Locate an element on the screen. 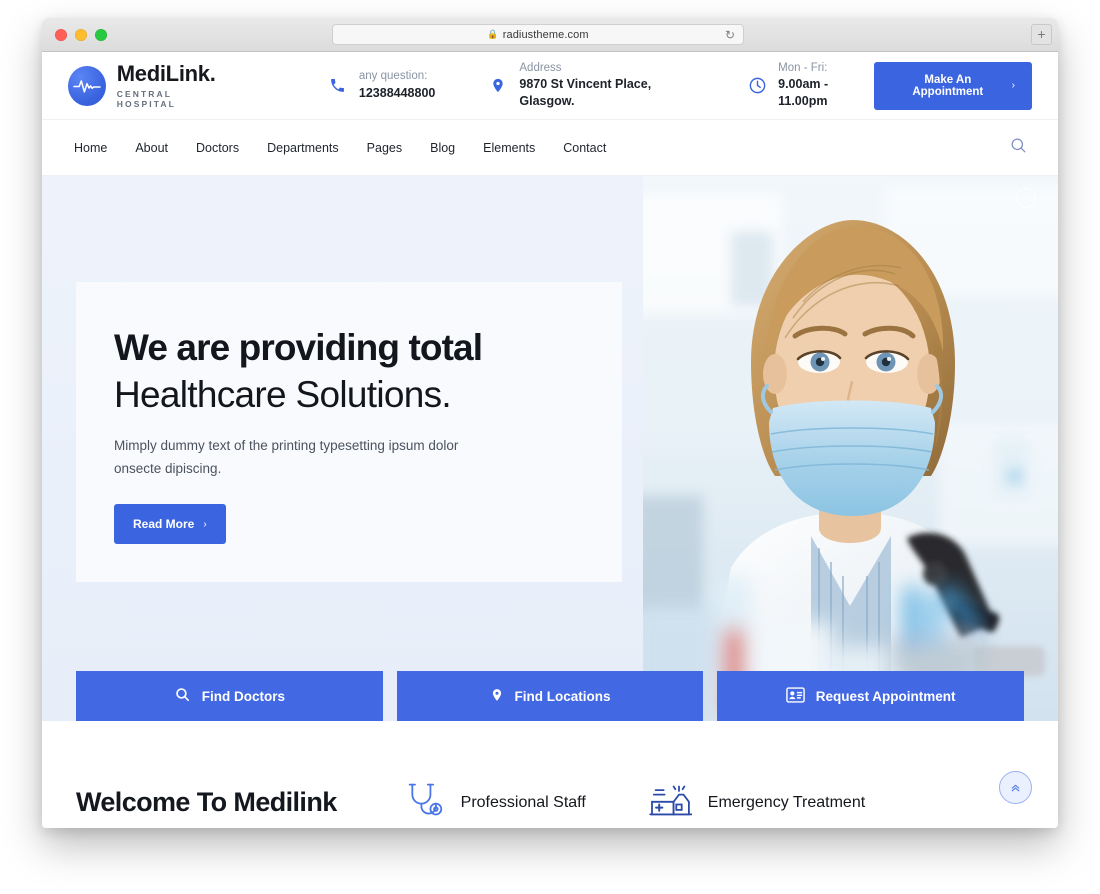 This screenshot has width=1100, height=894. reload-icon: ↻ is located at coordinates (730, 35).